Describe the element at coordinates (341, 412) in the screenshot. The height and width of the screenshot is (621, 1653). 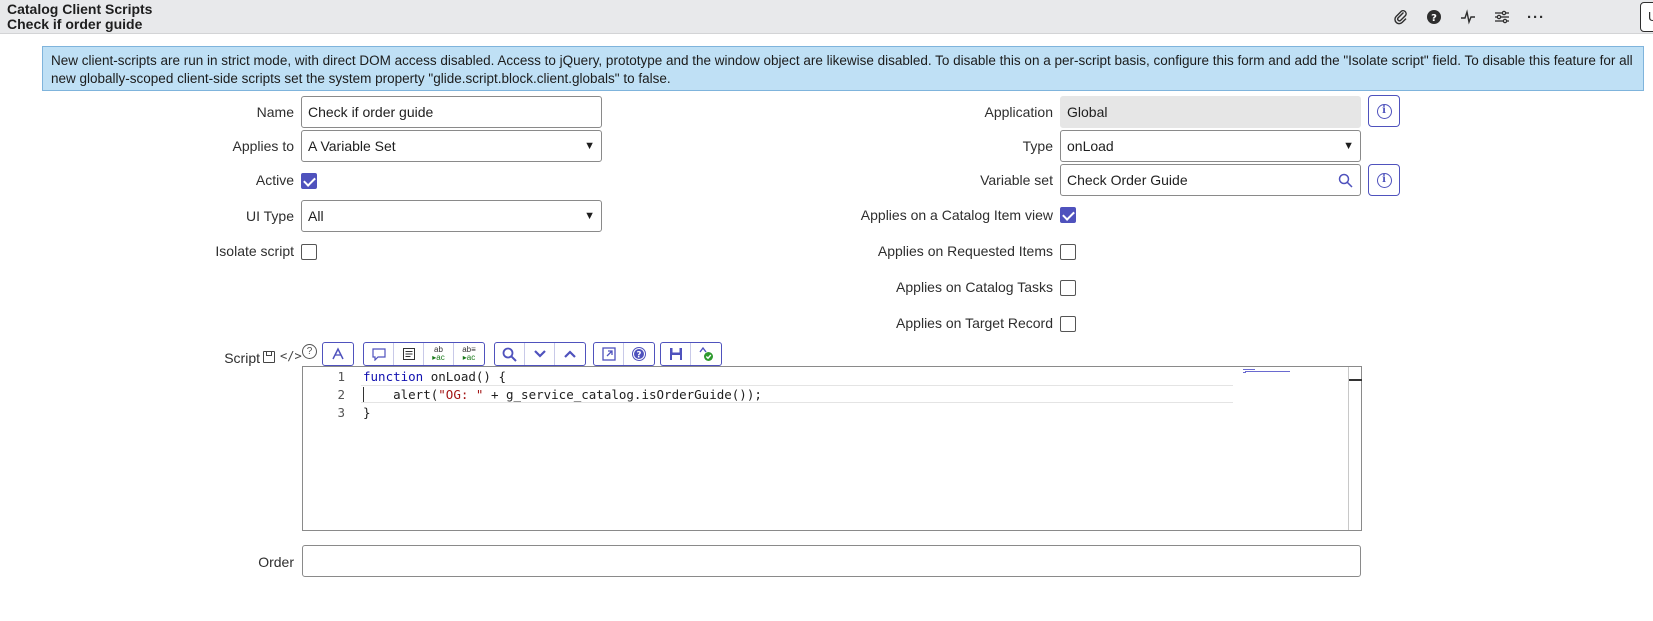
I see `line-number: 3` at that location.